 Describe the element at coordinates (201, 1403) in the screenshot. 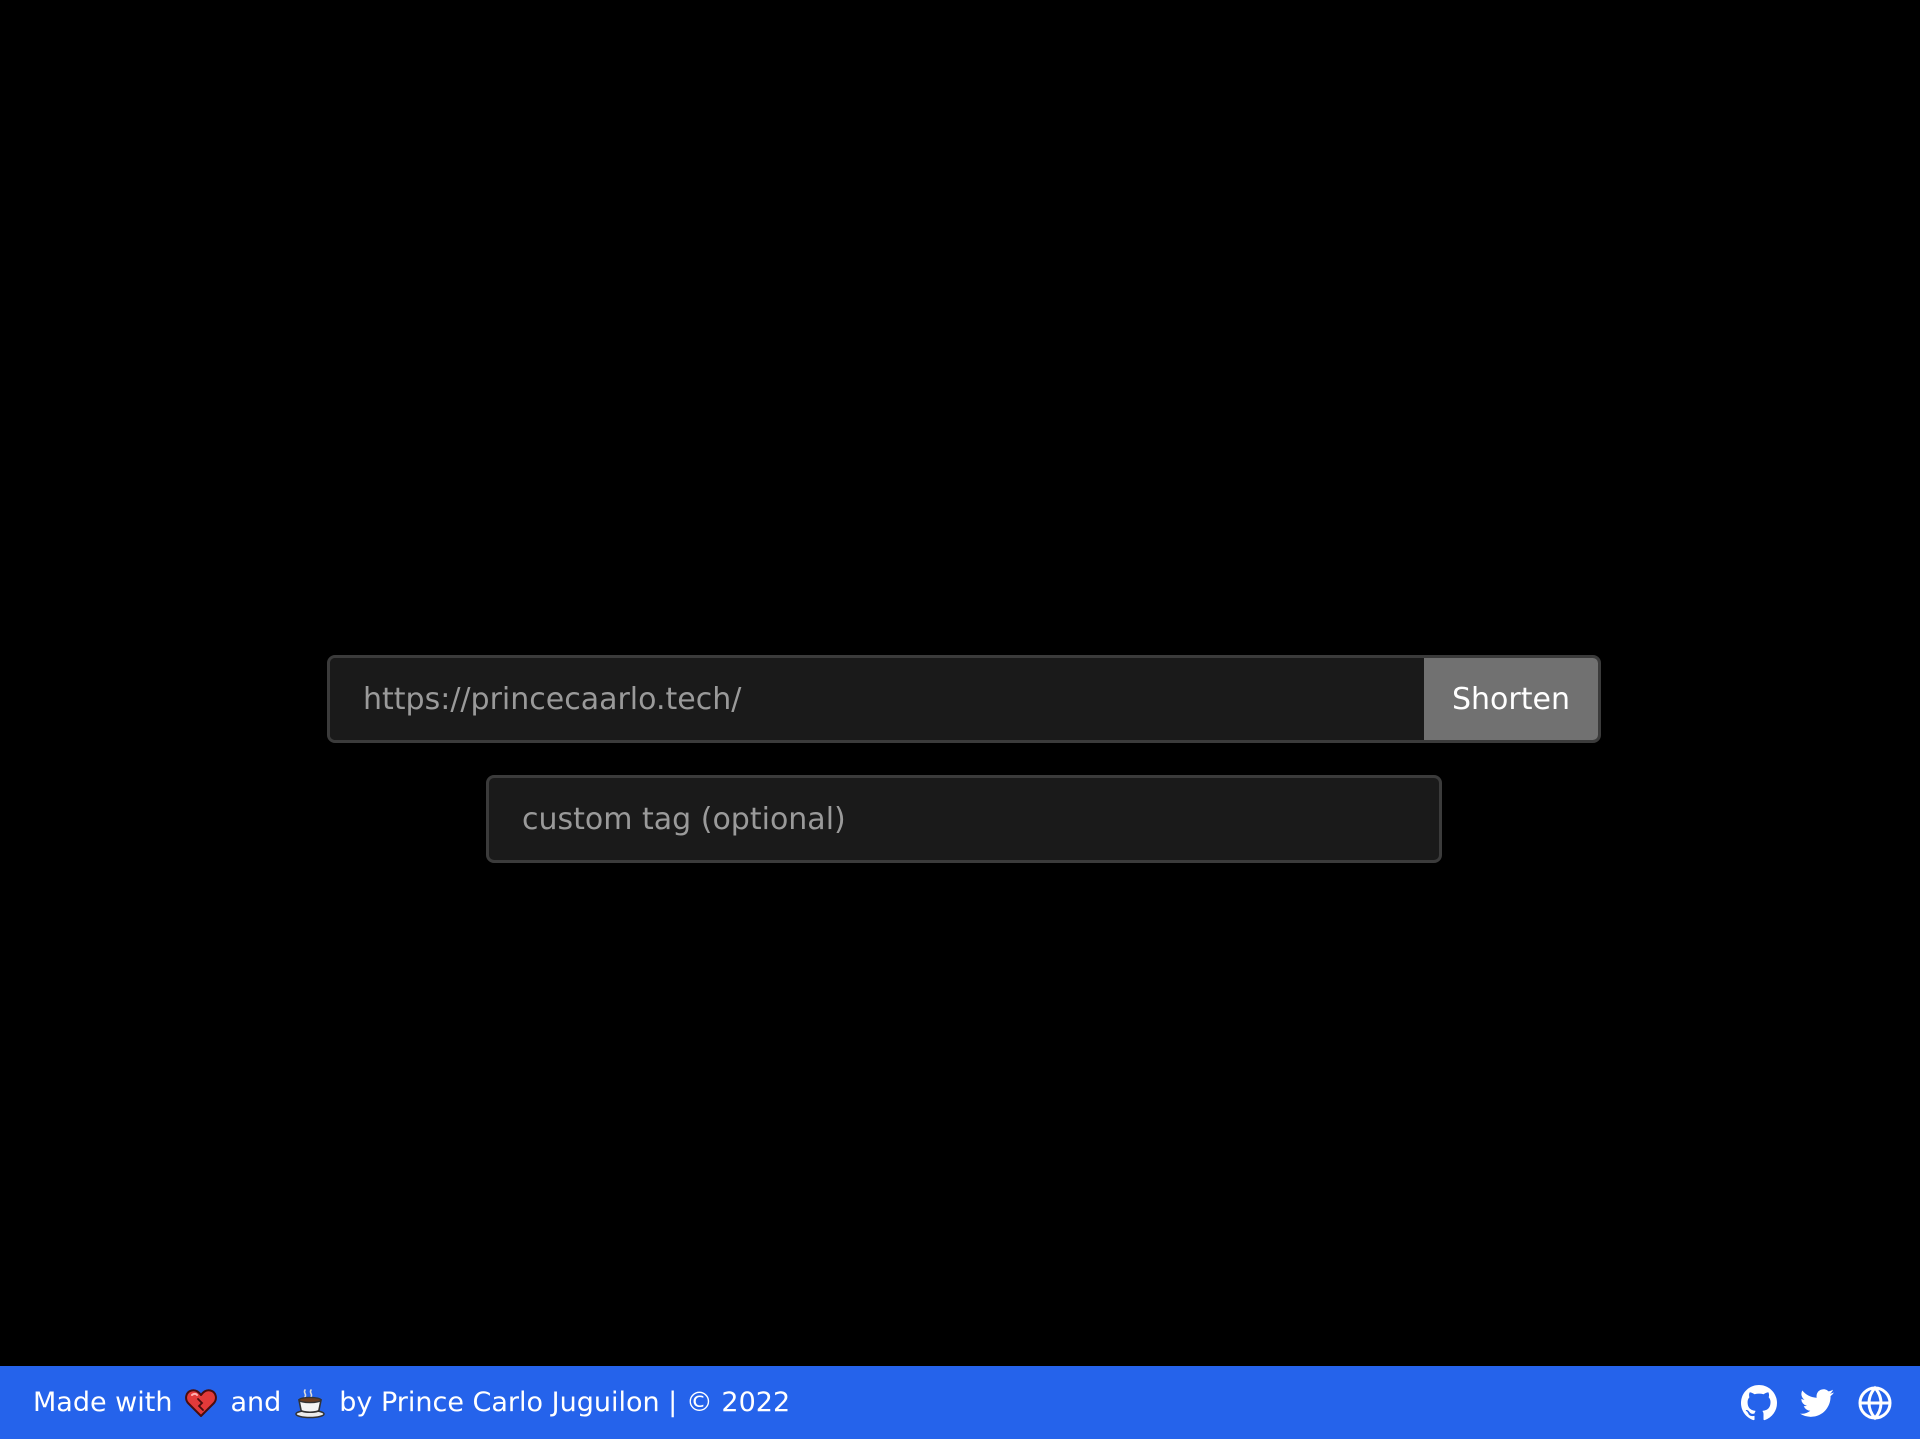

I see `heart-icon` at that location.